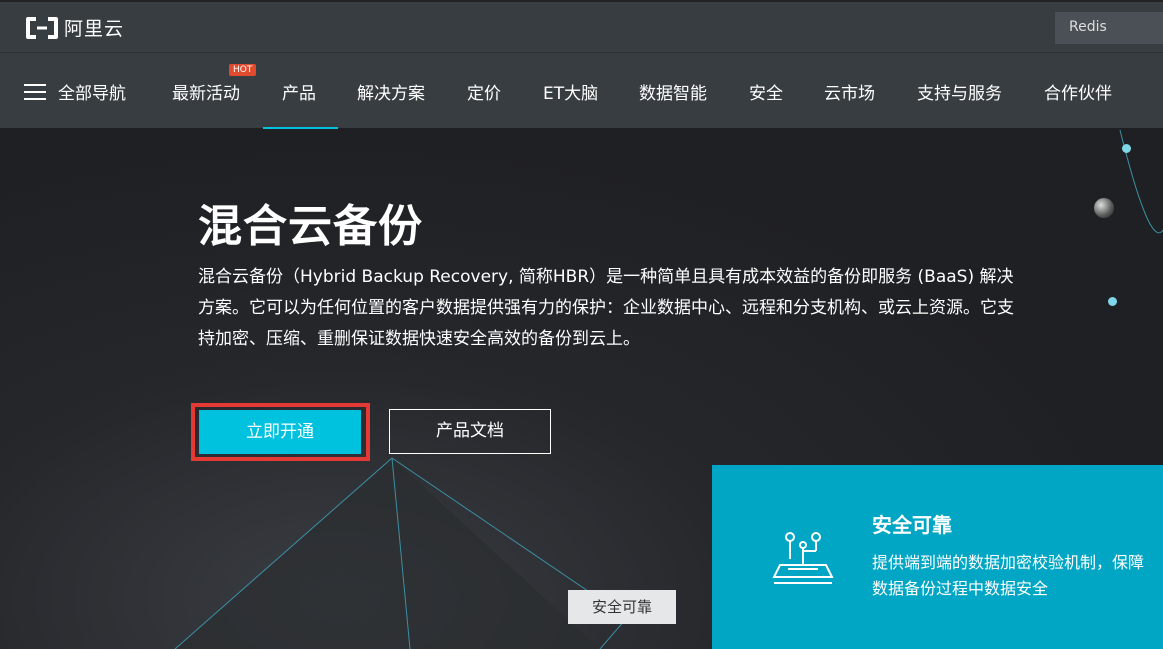 This screenshot has height=649, width=1163. What do you see at coordinates (803, 561) in the screenshot?
I see `shield-circuit-icon` at bounding box center [803, 561].